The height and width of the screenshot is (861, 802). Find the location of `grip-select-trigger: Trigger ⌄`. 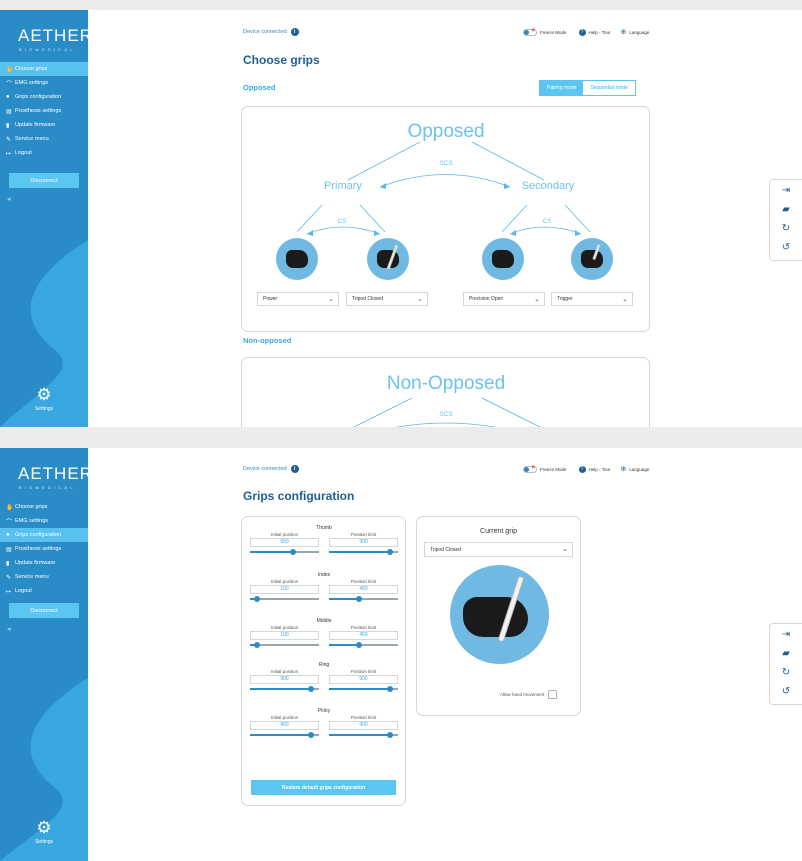

grip-select-trigger: Trigger ⌄ is located at coordinates (592, 299).